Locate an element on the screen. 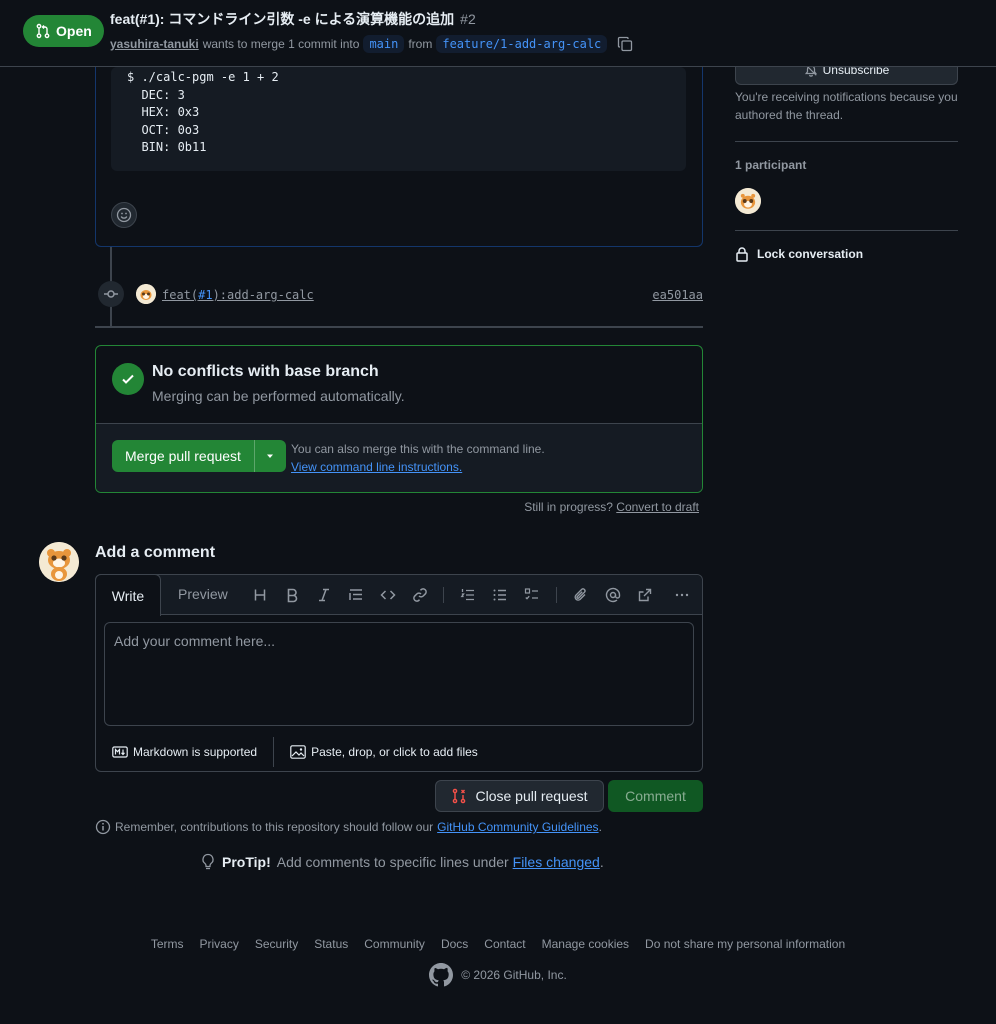 This screenshot has width=996, height=1024. code-line: $ ./calc-pgm -e 1 + 2 is located at coordinates (203, 77).